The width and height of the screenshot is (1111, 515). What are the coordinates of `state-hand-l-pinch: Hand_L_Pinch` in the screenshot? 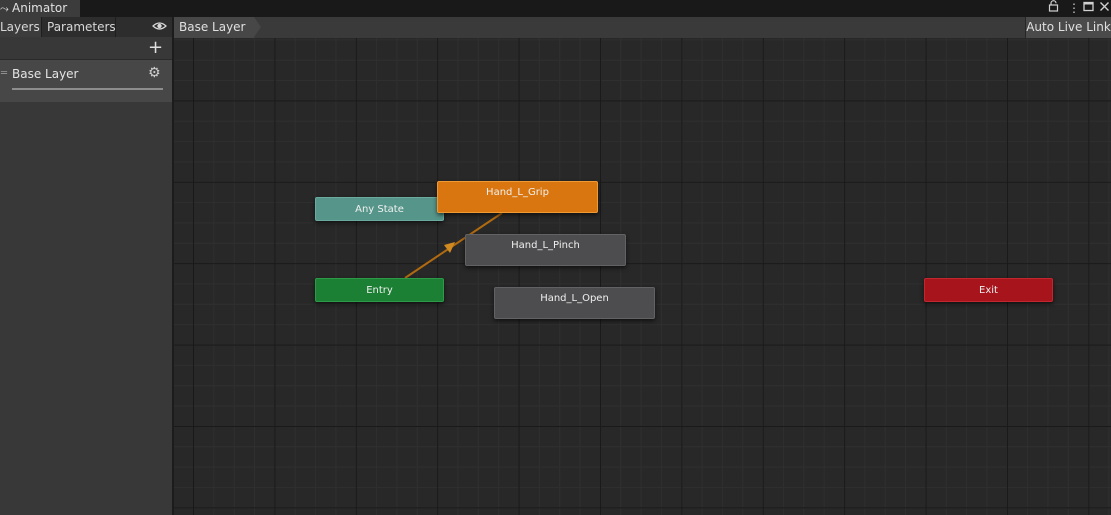 It's located at (545, 250).